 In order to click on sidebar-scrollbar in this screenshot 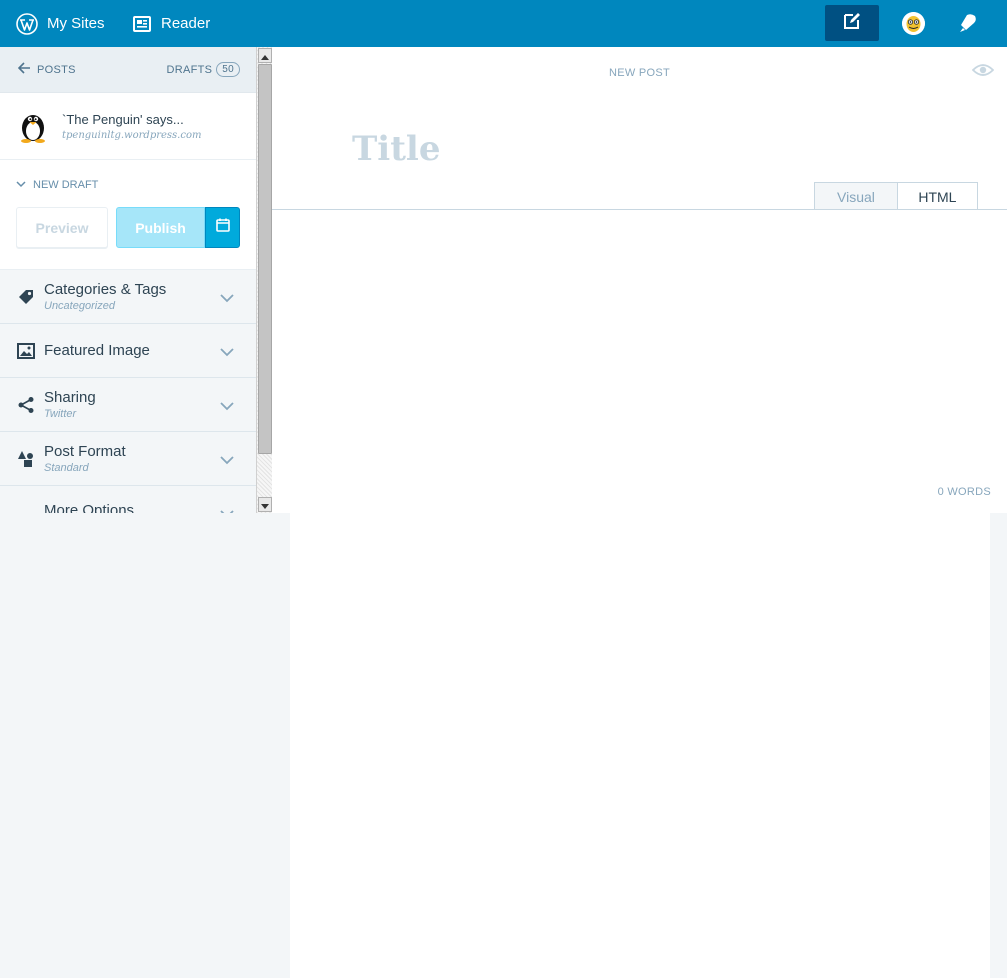, I will do `click(264, 280)`.